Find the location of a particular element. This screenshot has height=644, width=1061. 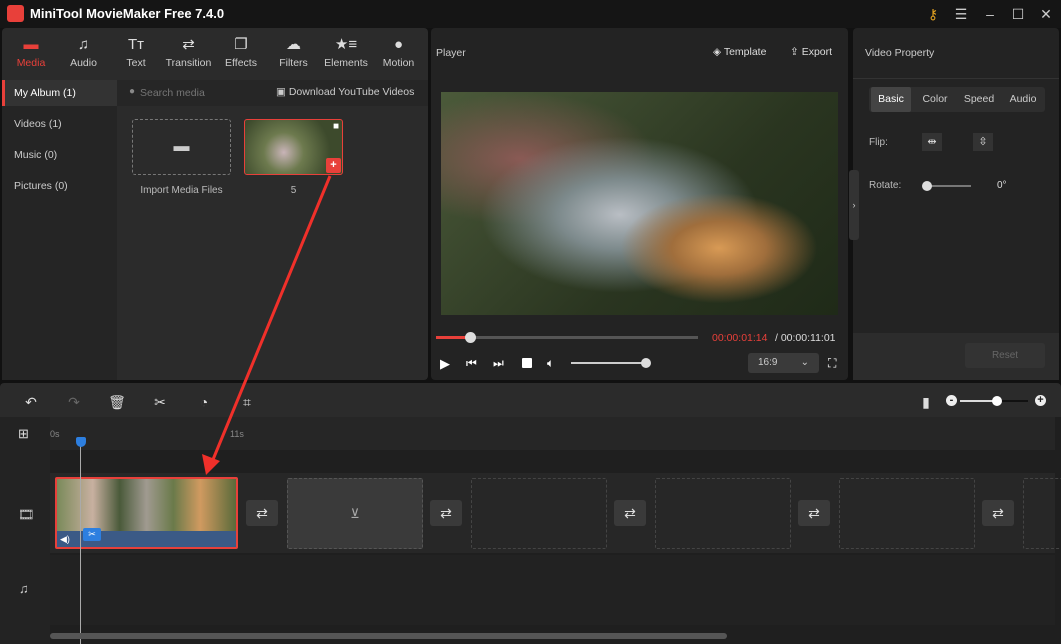

arrow-head is located at coordinates (211, 464).